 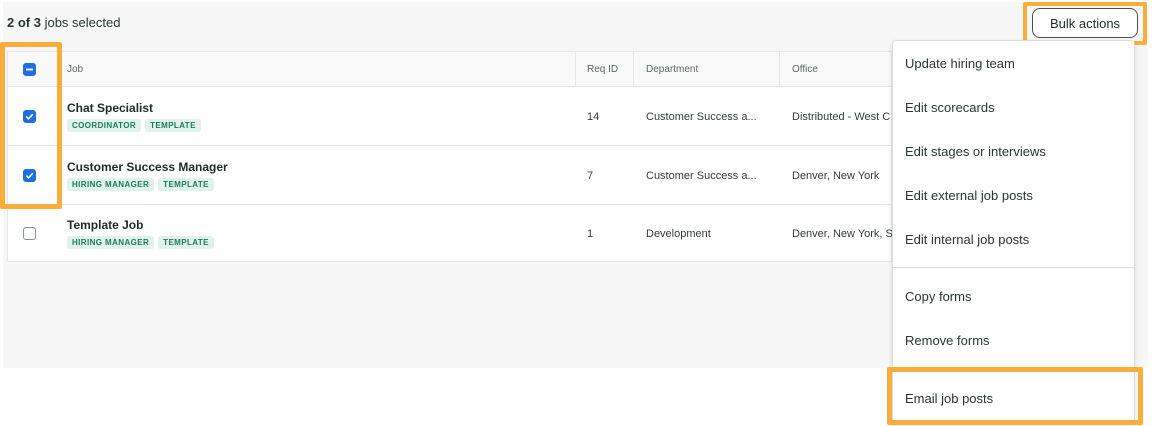 I want to click on office: Denver, New York, so click(x=836, y=176).